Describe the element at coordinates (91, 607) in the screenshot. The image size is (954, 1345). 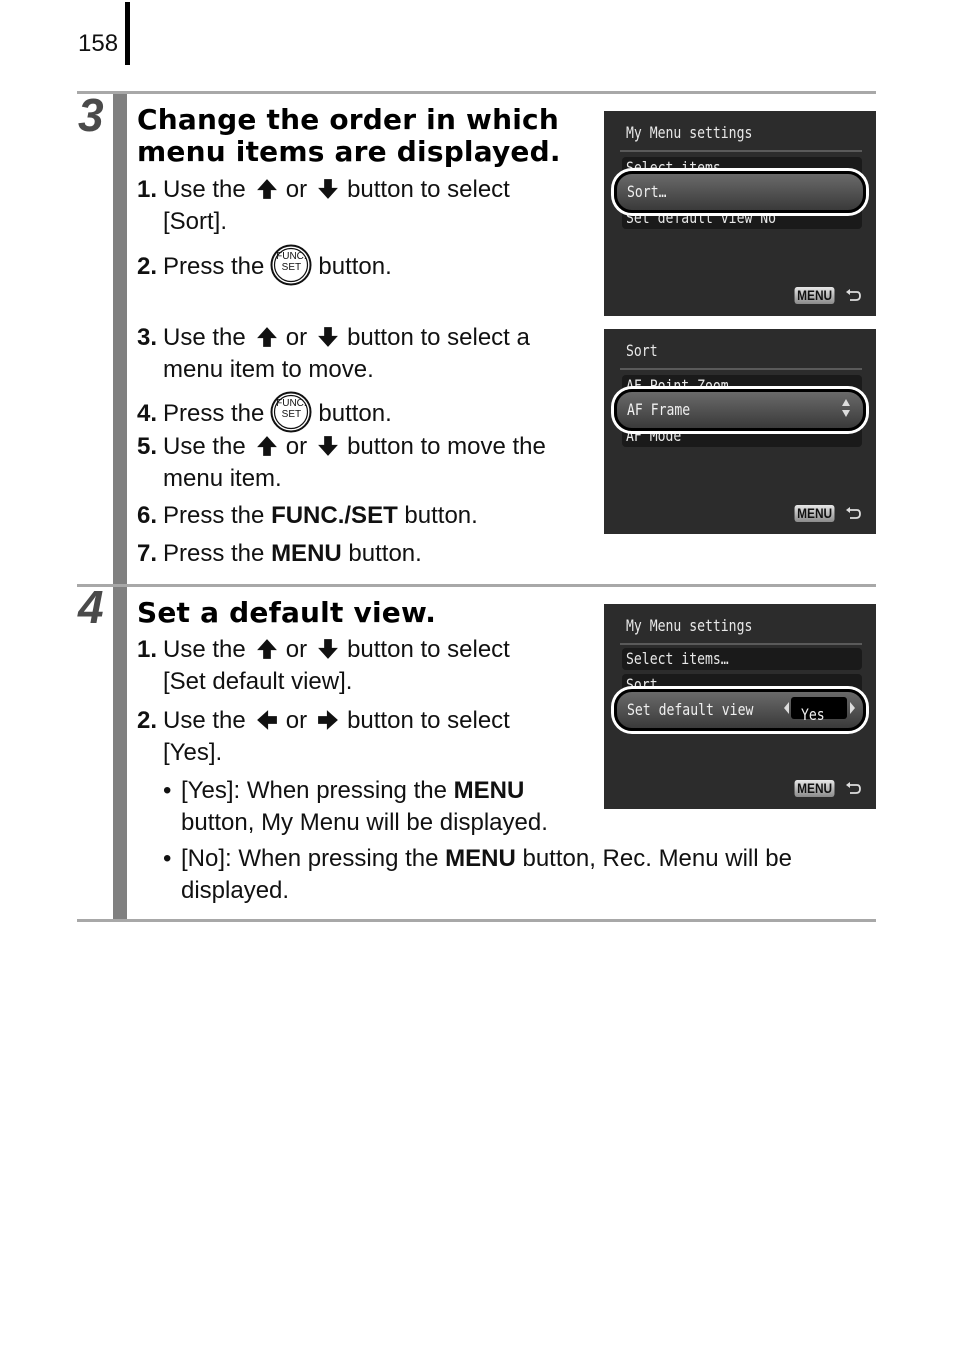
I see `step-4-number: 4` at that location.